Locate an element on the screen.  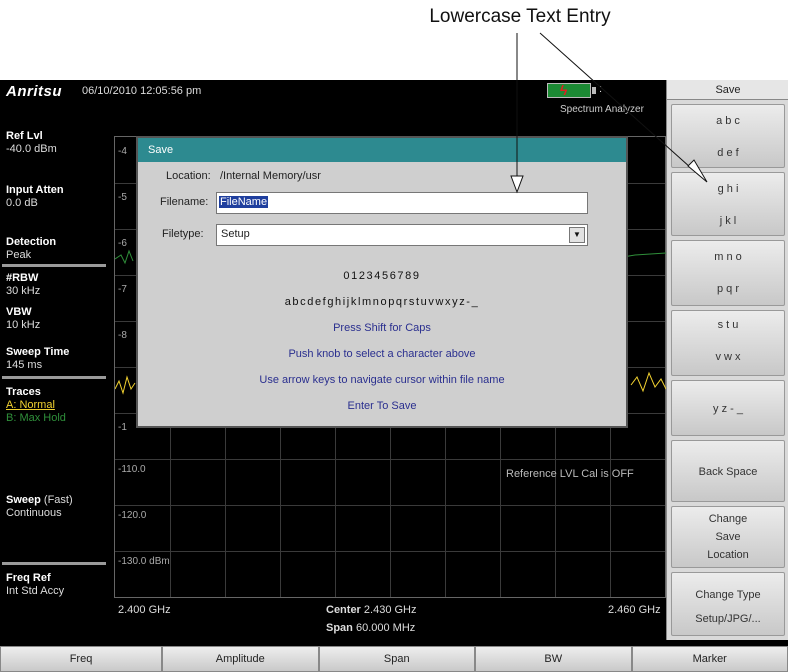
stop-freq: 2.460 GHz is located at coordinates (634, 610).